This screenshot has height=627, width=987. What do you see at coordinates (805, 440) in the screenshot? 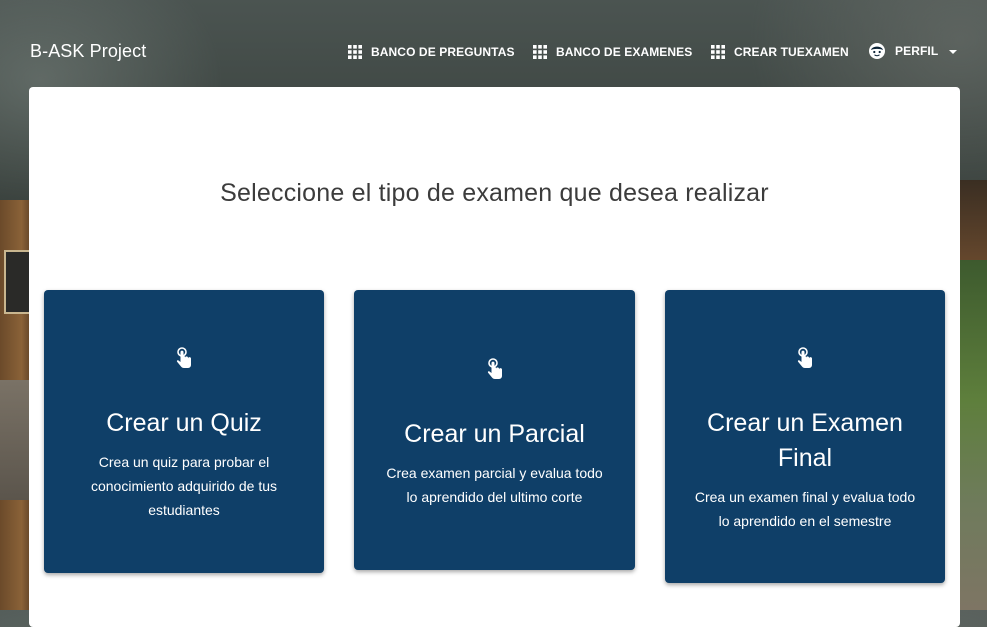
I see `card-title: Crear un Examen Final` at bounding box center [805, 440].